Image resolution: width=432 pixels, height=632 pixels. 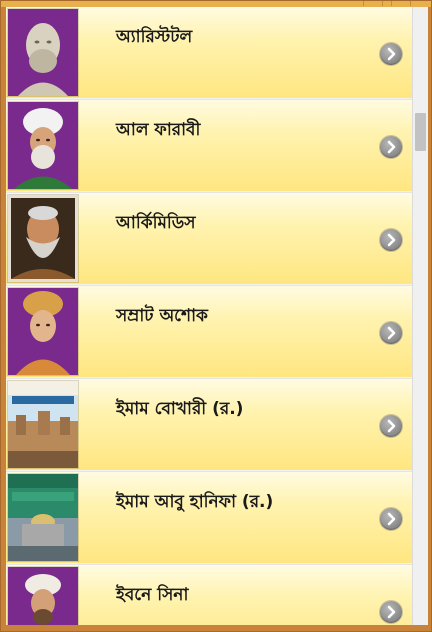 I want to click on list-item-label: অ্যারিস্টটল, so click(x=154, y=37).